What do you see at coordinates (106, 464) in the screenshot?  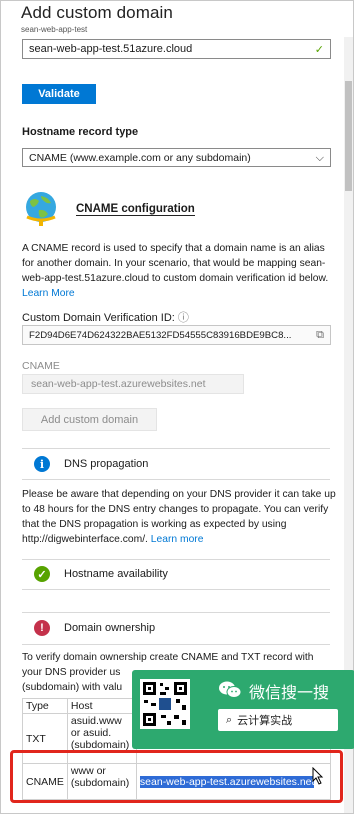 I see `dns-propagation-title: DNS propagation` at bounding box center [106, 464].